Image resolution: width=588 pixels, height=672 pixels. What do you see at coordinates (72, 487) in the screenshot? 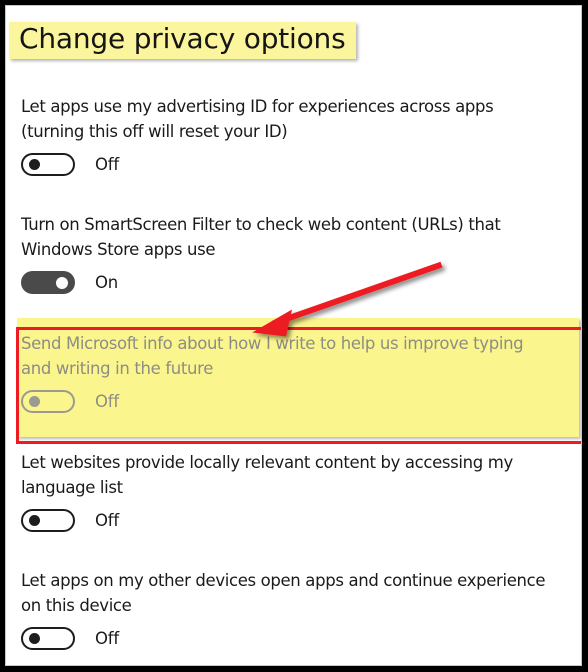
I see `setting-label-line-2: language list` at bounding box center [72, 487].